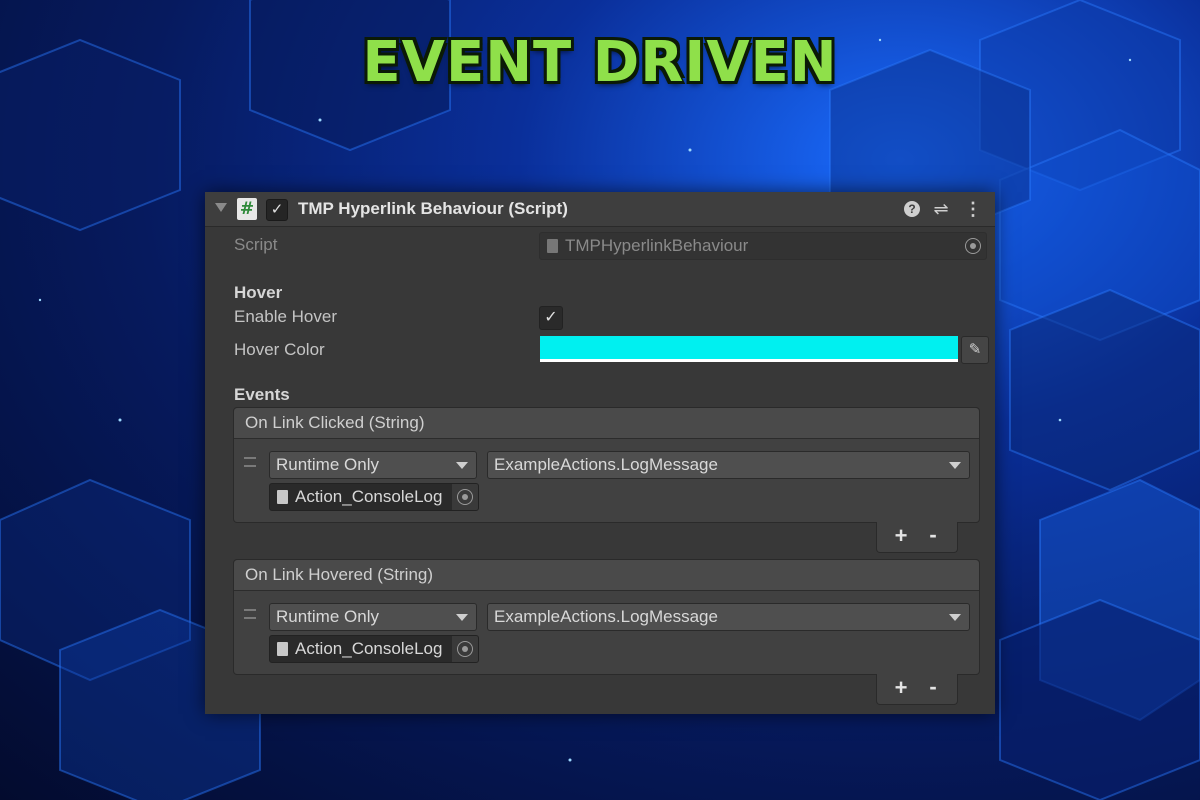 The height and width of the screenshot is (800, 1200). I want to click on events-section-label: Events, so click(262, 394).